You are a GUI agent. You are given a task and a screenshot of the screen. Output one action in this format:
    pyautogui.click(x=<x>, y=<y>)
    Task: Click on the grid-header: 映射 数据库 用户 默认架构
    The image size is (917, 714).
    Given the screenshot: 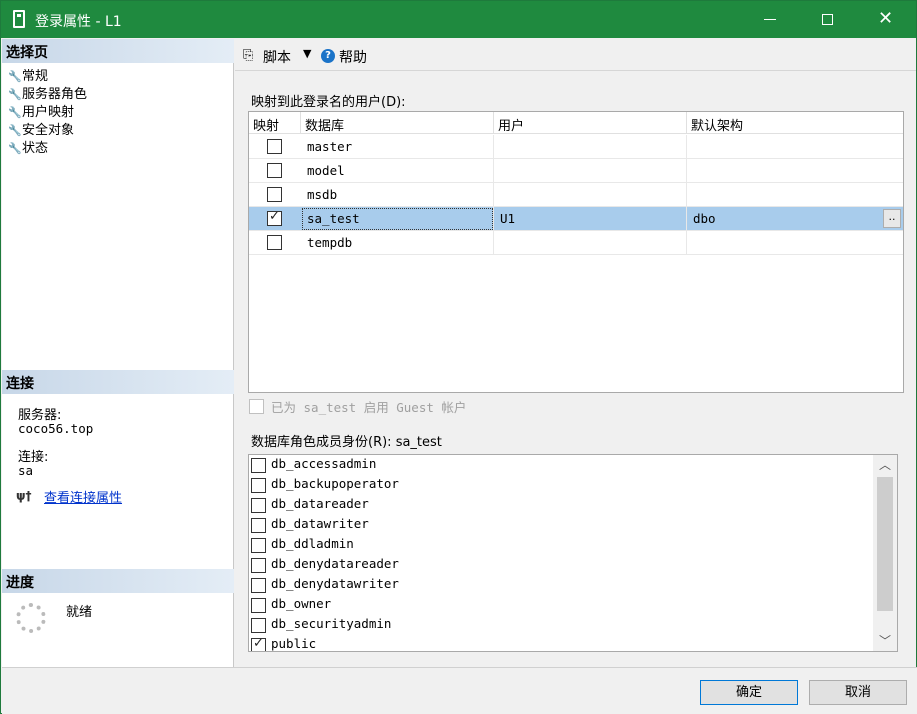 What is the action you would take?
    pyautogui.click(x=576, y=123)
    